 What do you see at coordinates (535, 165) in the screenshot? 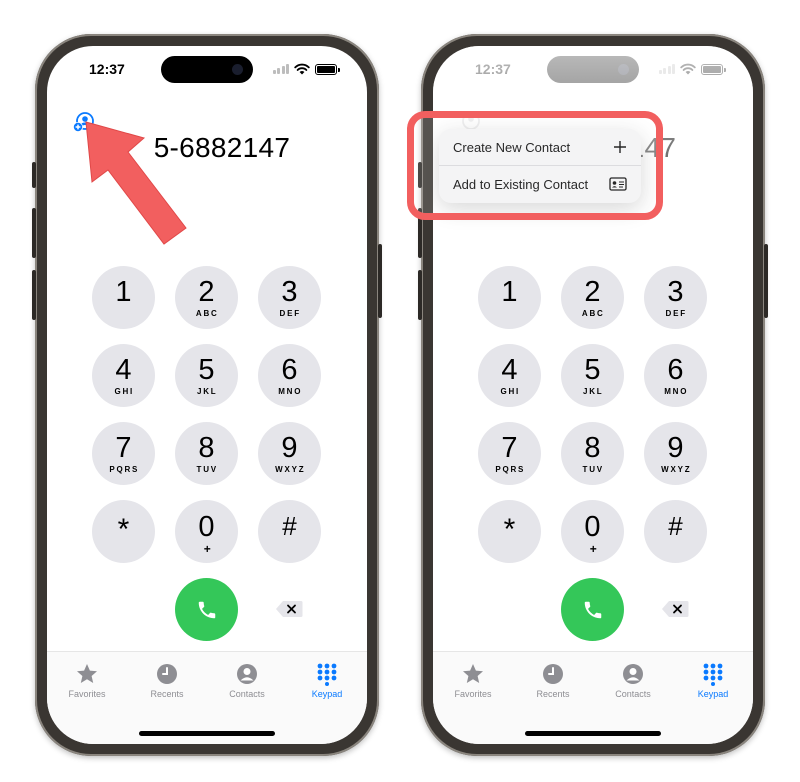
I see `annotation-highlight-box` at bounding box center [535, 165].